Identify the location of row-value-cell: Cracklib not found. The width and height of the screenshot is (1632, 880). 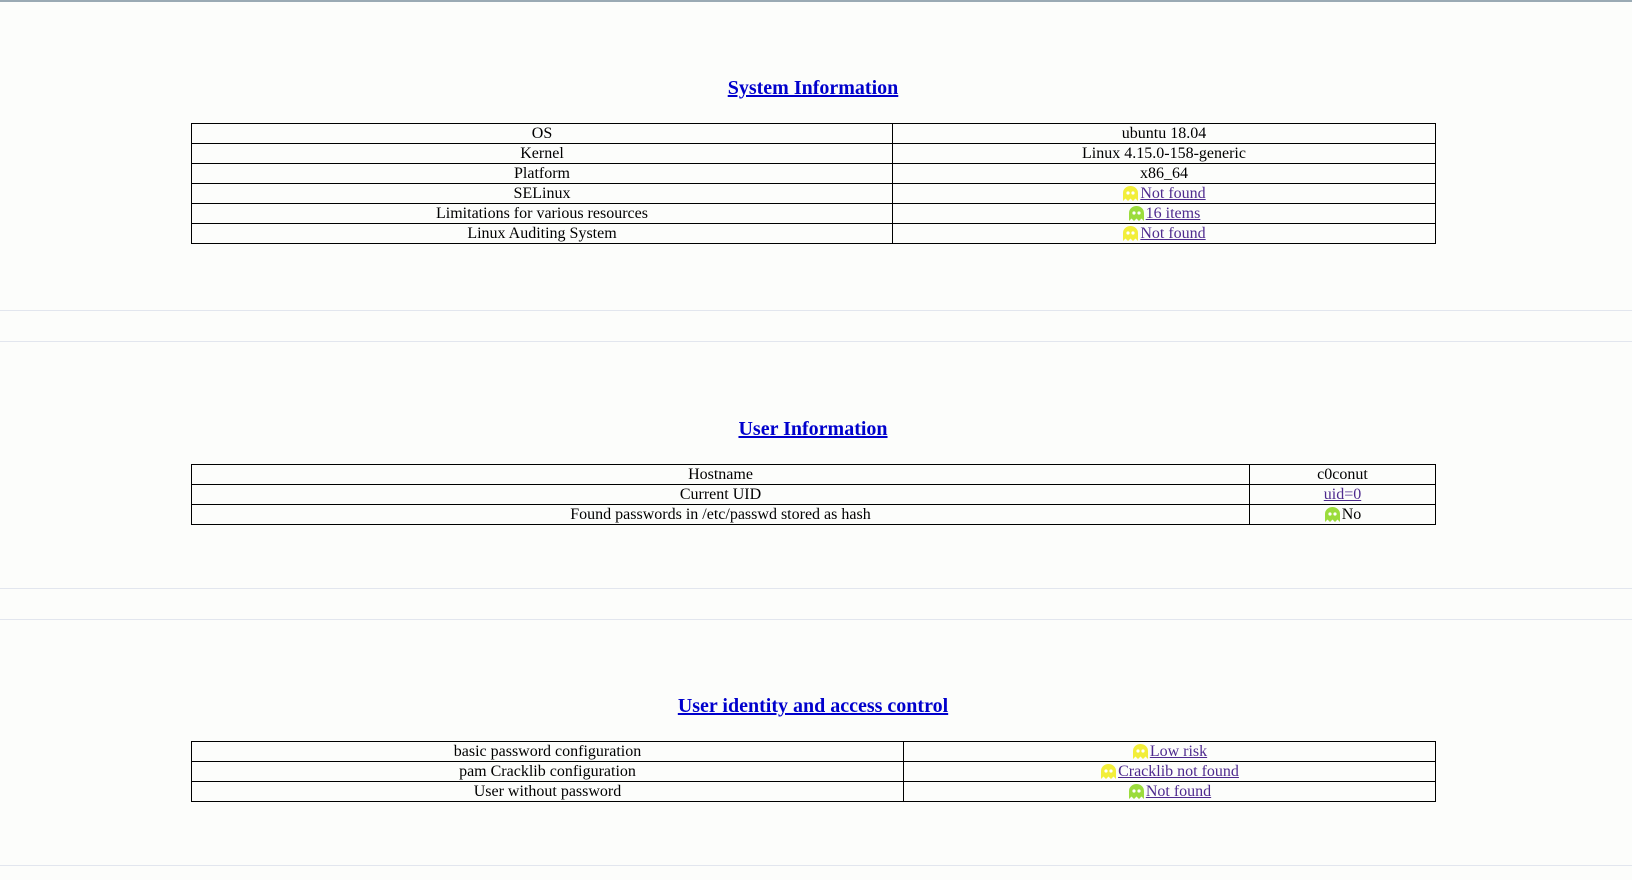
(1169, 771).